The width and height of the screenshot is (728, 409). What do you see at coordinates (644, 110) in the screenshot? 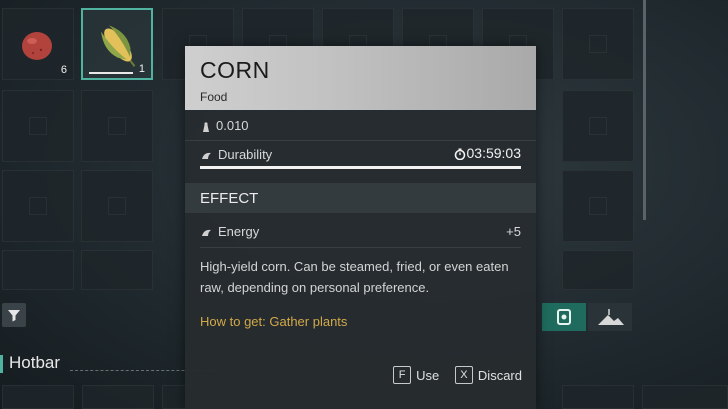
I see `inventory-scrollbar` at bounding box center [644, 110].